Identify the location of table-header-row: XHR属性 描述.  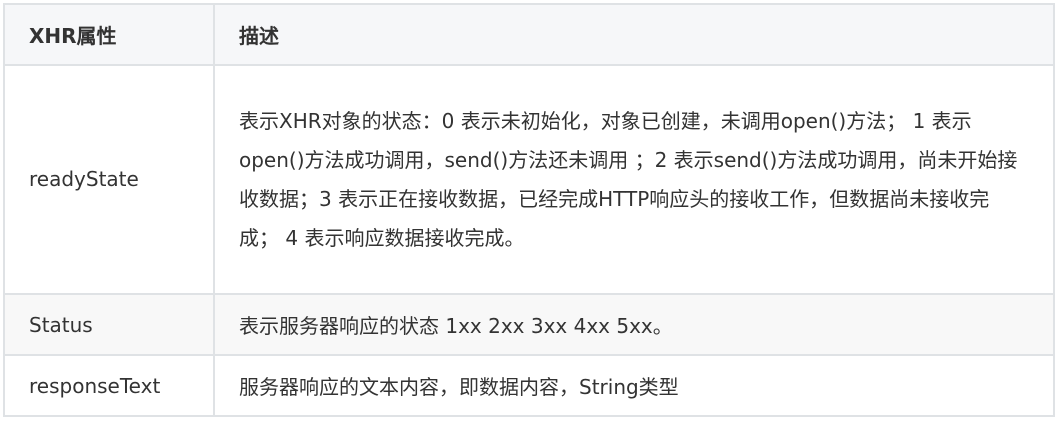
(529, 34).